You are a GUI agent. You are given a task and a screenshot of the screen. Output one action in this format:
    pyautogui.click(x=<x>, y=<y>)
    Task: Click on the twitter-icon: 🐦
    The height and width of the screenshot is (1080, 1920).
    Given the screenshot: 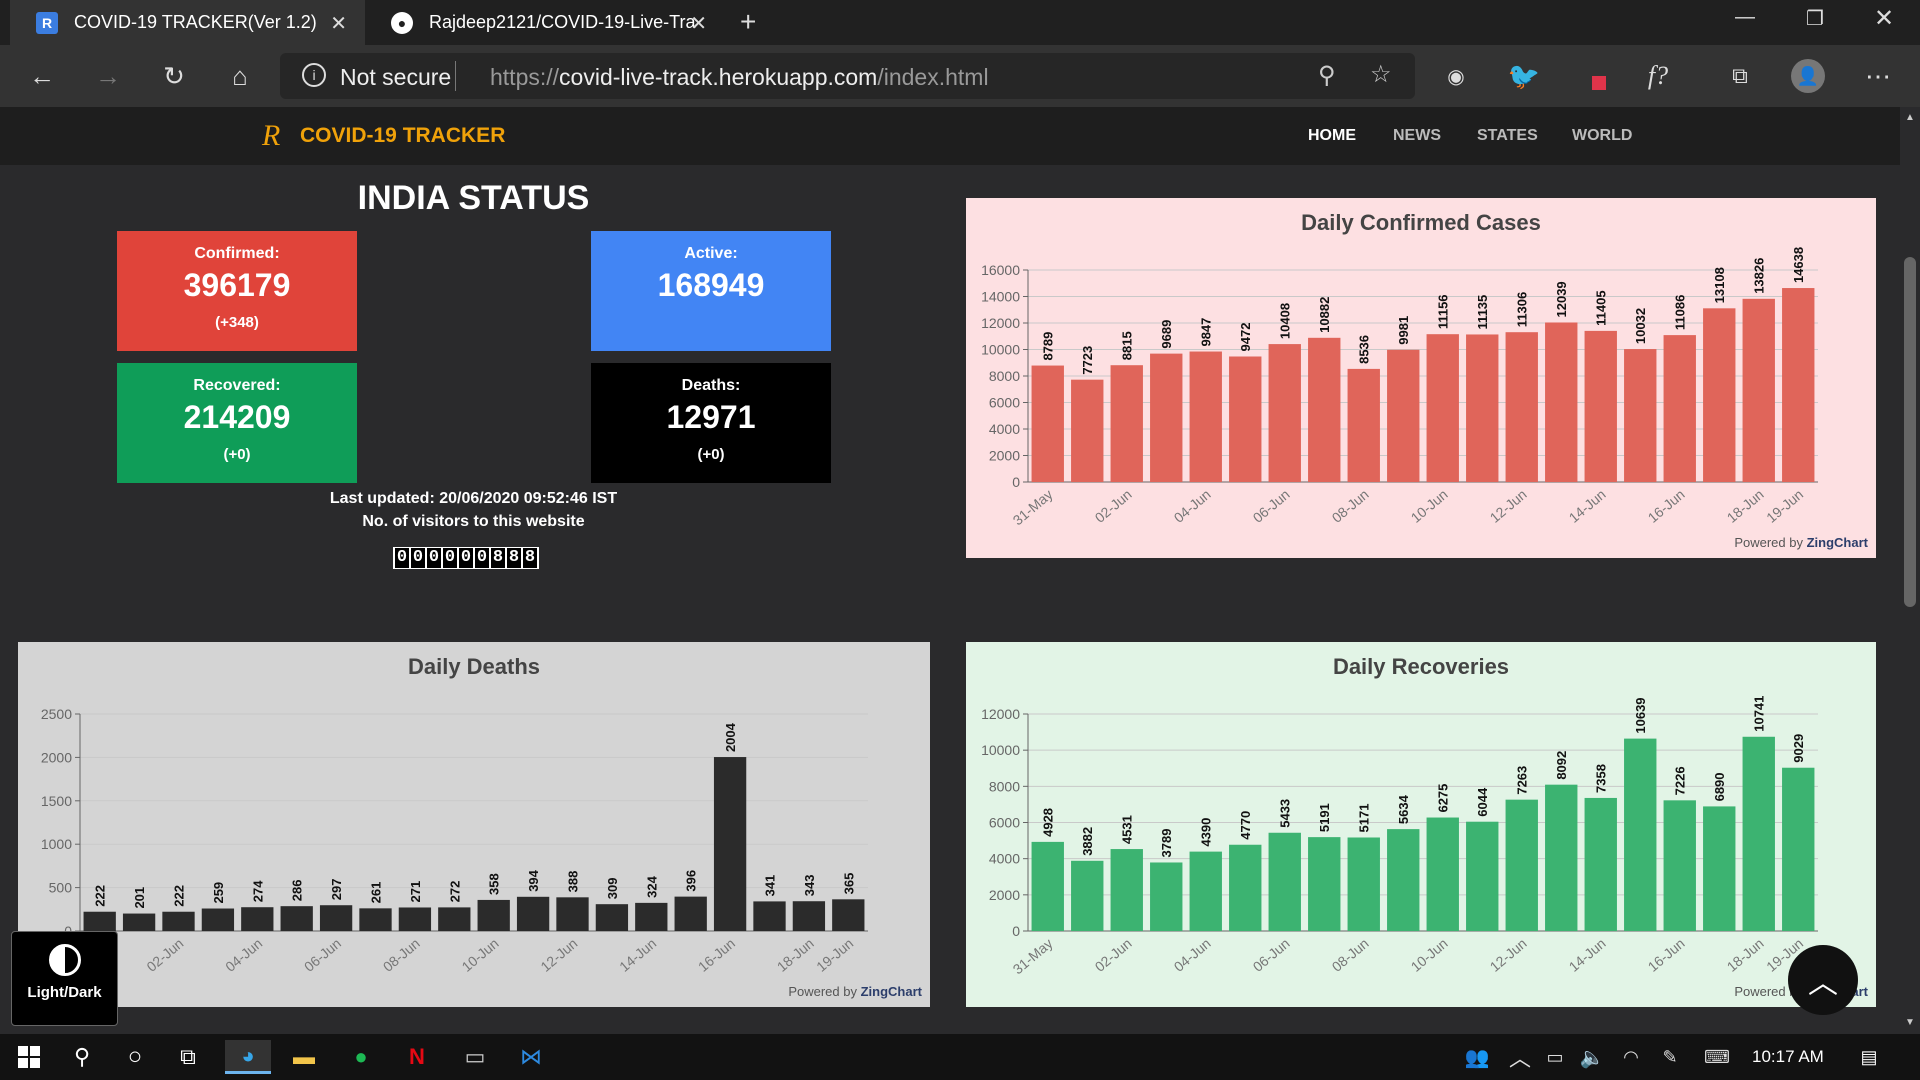 What is the action you would take?
    pyautogui.click(x=1524, y=76)
    